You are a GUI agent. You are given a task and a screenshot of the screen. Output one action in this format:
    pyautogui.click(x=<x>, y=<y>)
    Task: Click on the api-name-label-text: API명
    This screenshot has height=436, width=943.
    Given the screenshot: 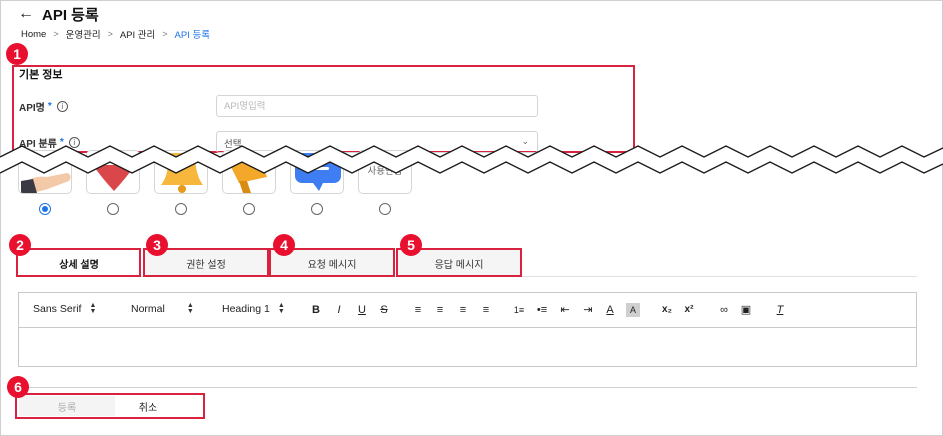 What is the action you would take?
    pyautogui.click(x=32, y=108)
    